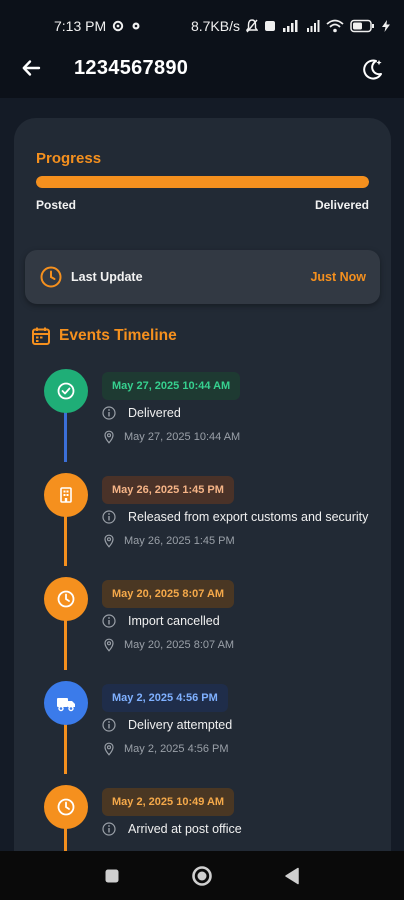 Image resolution: width=404 pixels, height=900 pixels. I want to click on home-button, so click(202, 876).